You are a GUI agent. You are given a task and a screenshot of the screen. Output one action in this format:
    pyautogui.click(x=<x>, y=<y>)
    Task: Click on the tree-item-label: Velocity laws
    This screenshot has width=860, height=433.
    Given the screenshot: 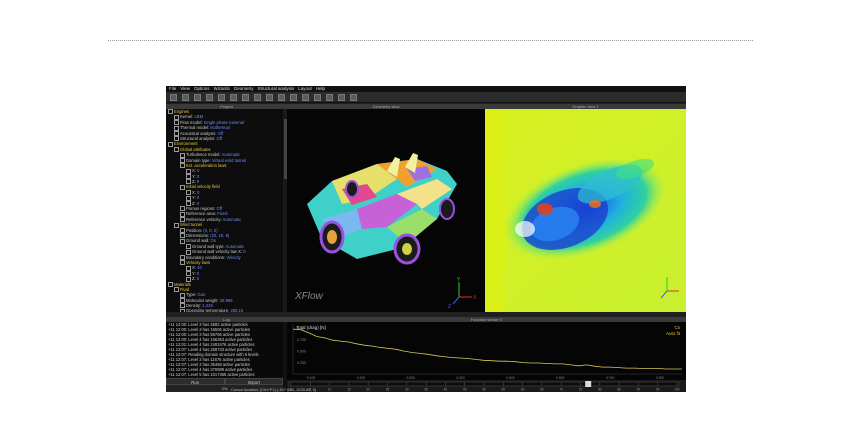 What is the action you would take?
    pyautogui.click(x=198, y=262)
    